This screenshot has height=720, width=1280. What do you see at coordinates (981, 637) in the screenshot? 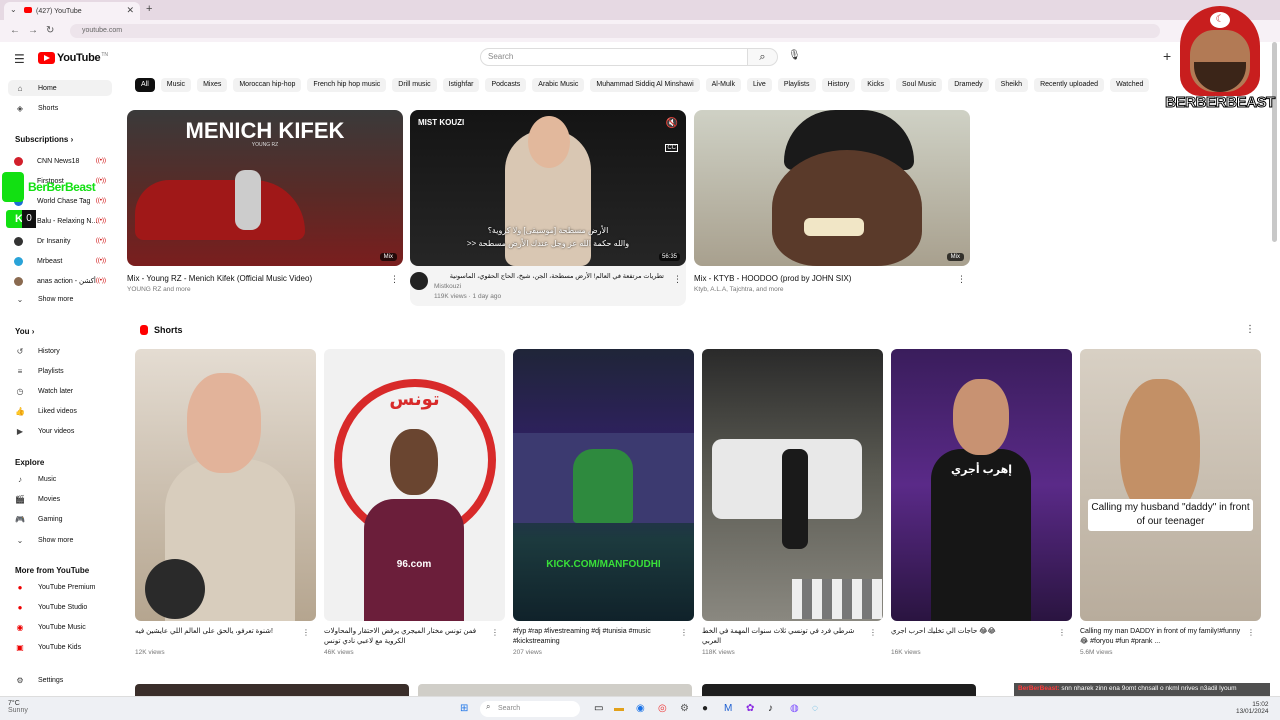
I see `short-title: حاجات الي تخليك احرب اجري 😂😂` at bounding box center [981, 637].